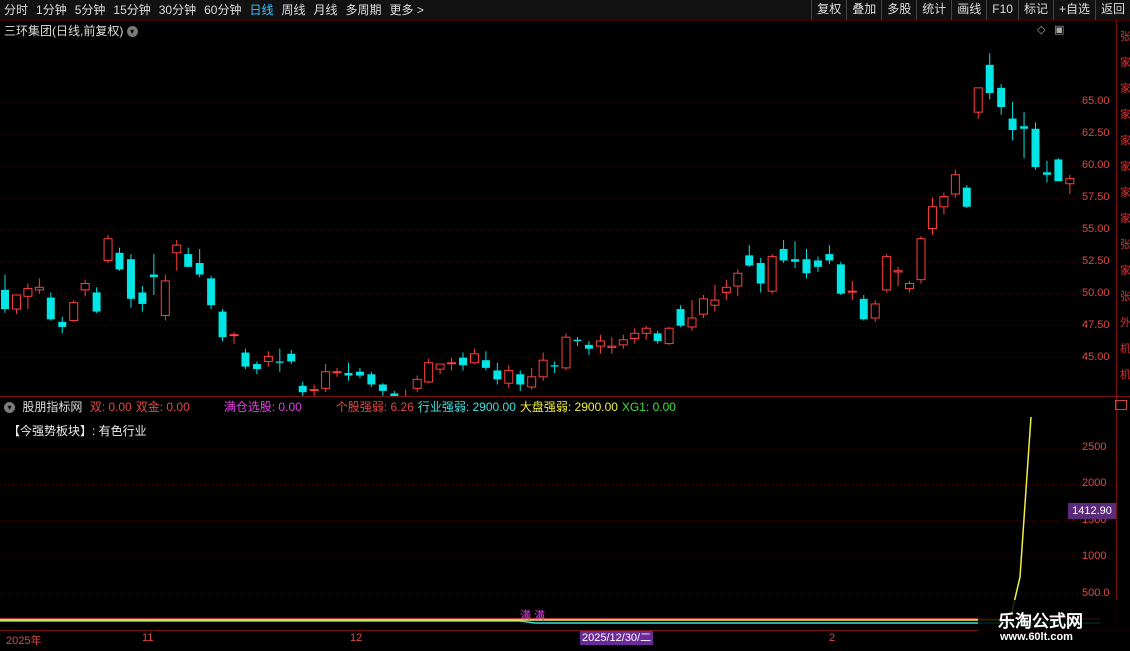 Image resolution: width=1130 pixels, height=651 pixels. I want to click on period-tab-9: 多周期, so click(364, 10).